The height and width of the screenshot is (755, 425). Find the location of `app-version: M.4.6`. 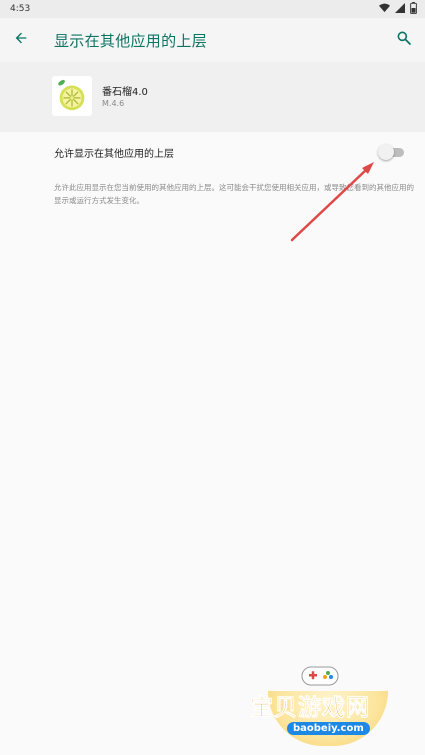

app-version: M.4.6 is located at coordinates (113, 103).